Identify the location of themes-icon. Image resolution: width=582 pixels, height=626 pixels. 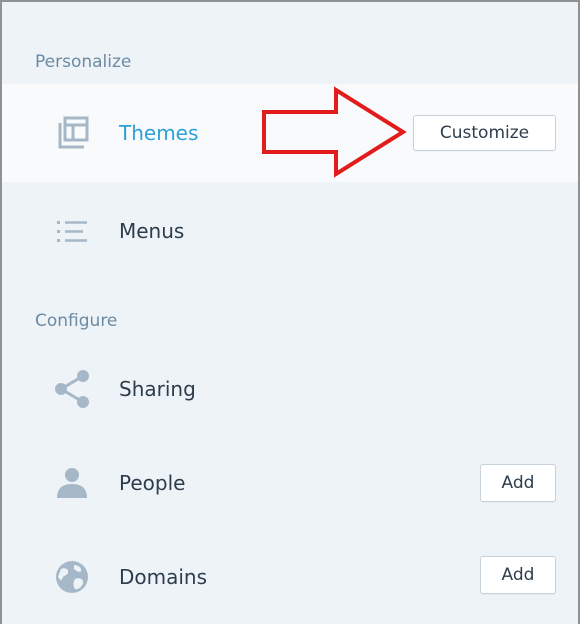
(72, 133).